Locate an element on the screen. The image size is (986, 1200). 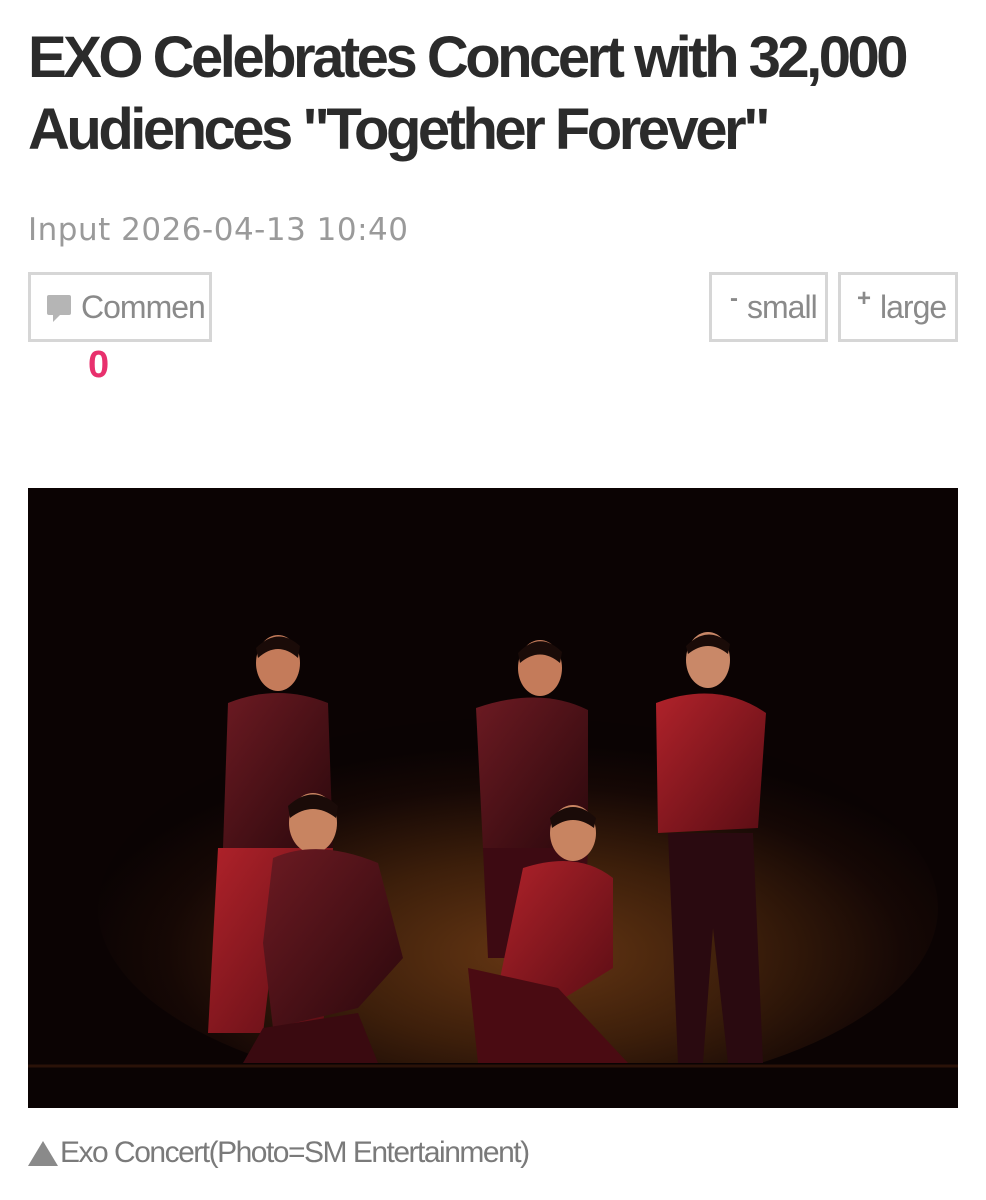
minus-icon: - is located at coordinates (734, 298).